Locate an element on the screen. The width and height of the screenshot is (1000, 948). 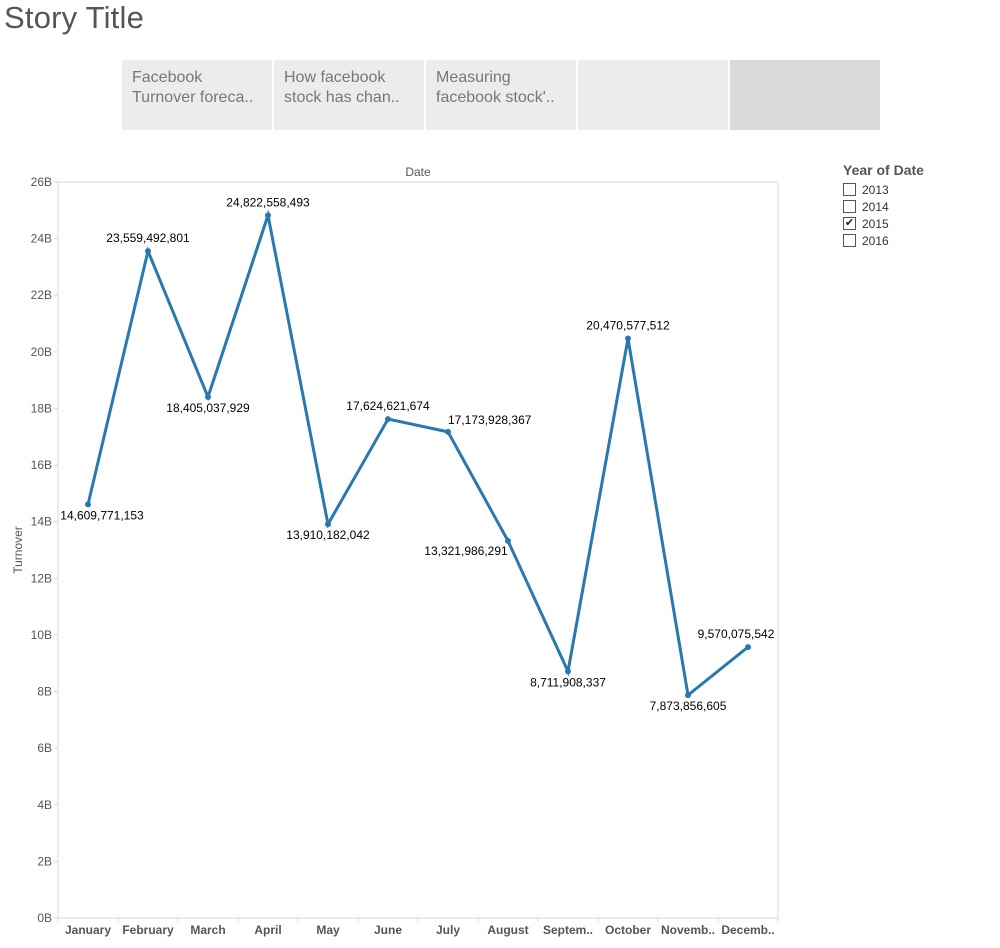
x-tick-label: April is located at coordinates (267, 930).